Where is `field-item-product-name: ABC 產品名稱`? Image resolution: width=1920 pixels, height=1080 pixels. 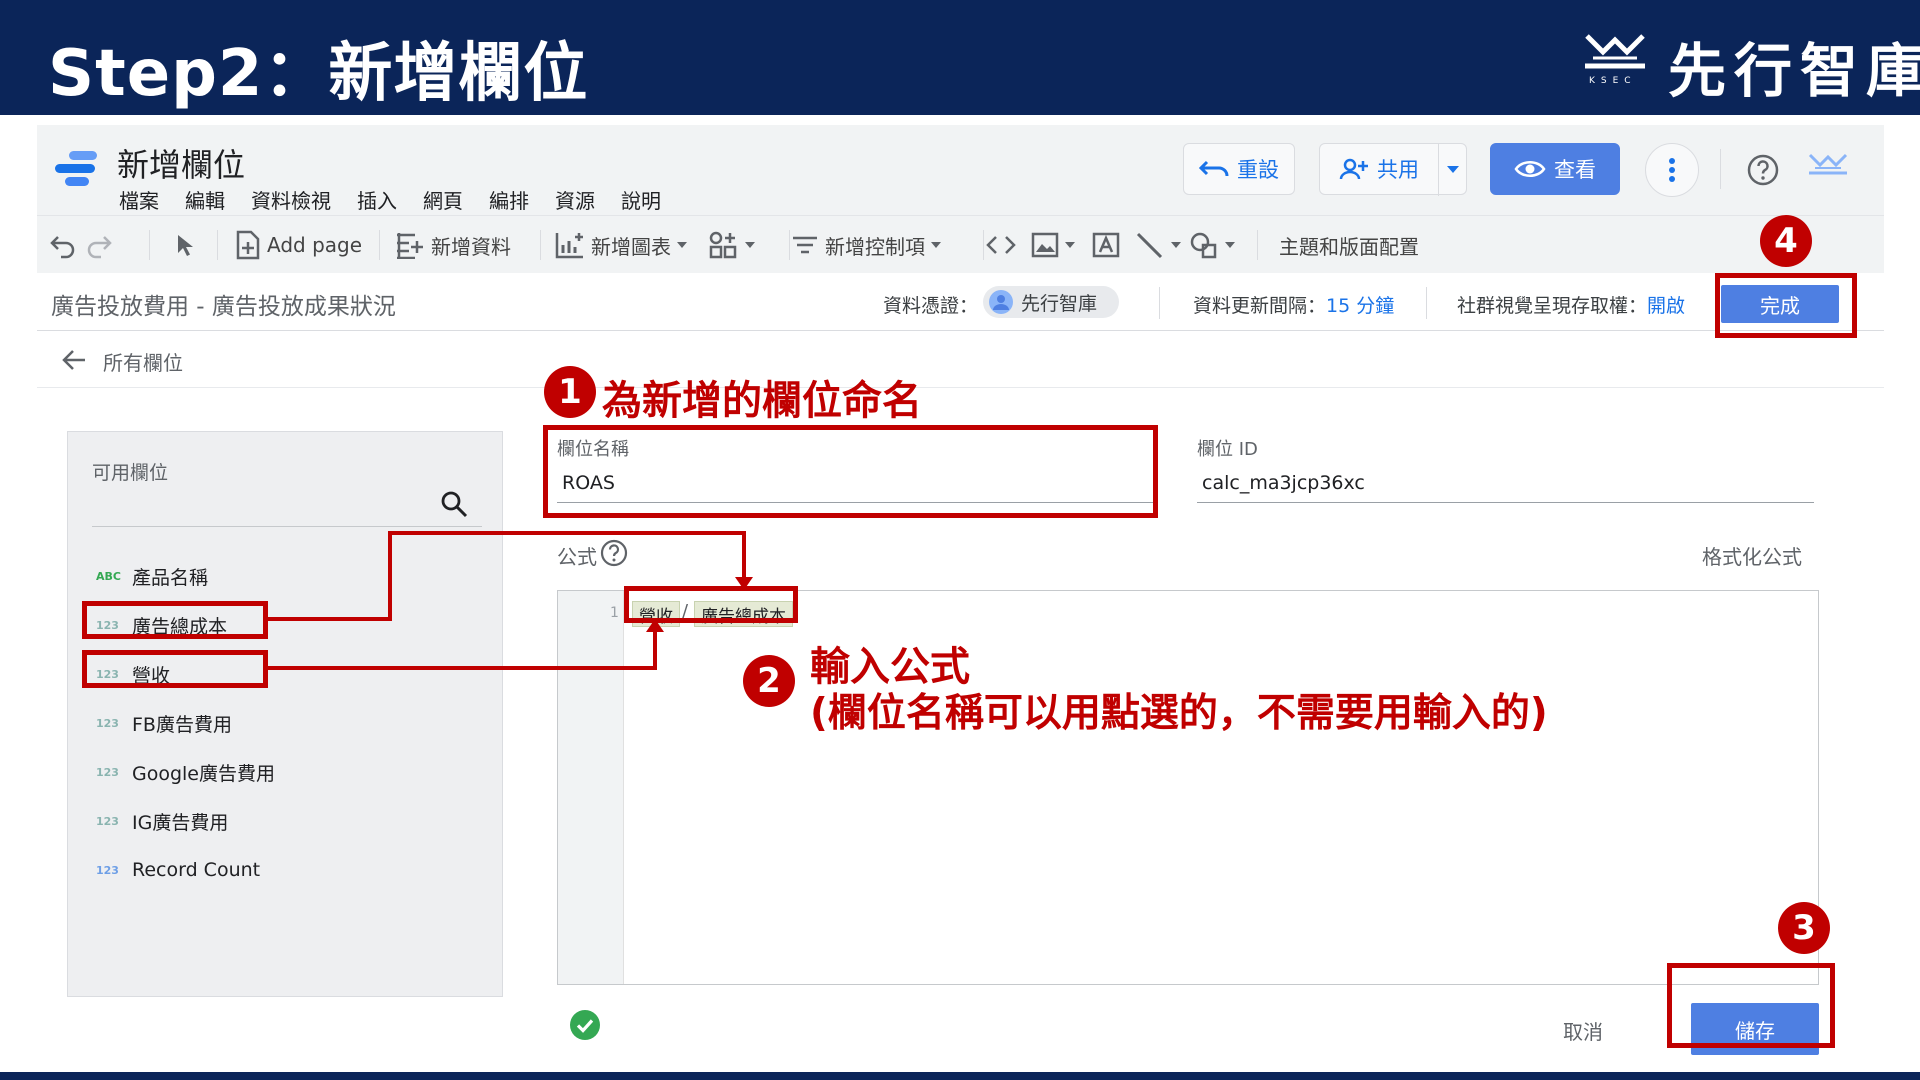 field-item-product-name: ABC 產品名稱 is located at coordinates (152, 576).